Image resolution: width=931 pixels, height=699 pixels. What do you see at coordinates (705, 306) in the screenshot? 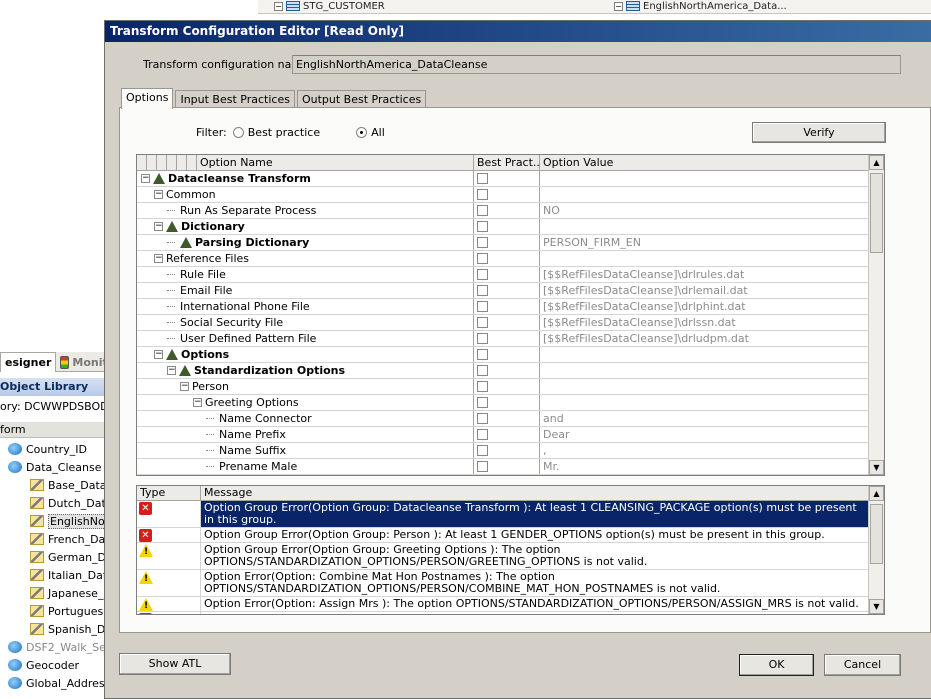
I see `option-value-cell: [$$RefFilesDataCleanse]\drlphint.dat` at bounding box center [705, 306].